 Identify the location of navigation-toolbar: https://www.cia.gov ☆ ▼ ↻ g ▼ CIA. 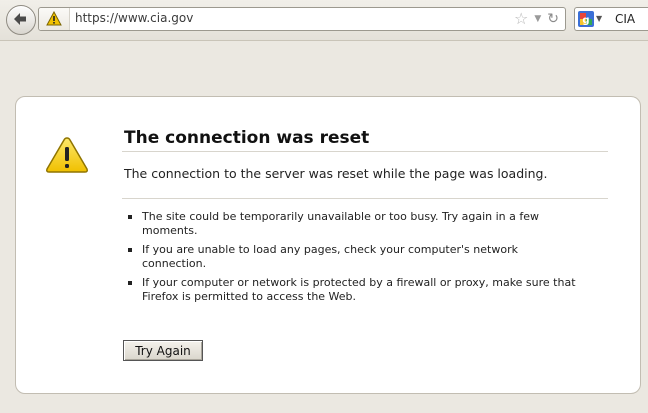
(324, 20).